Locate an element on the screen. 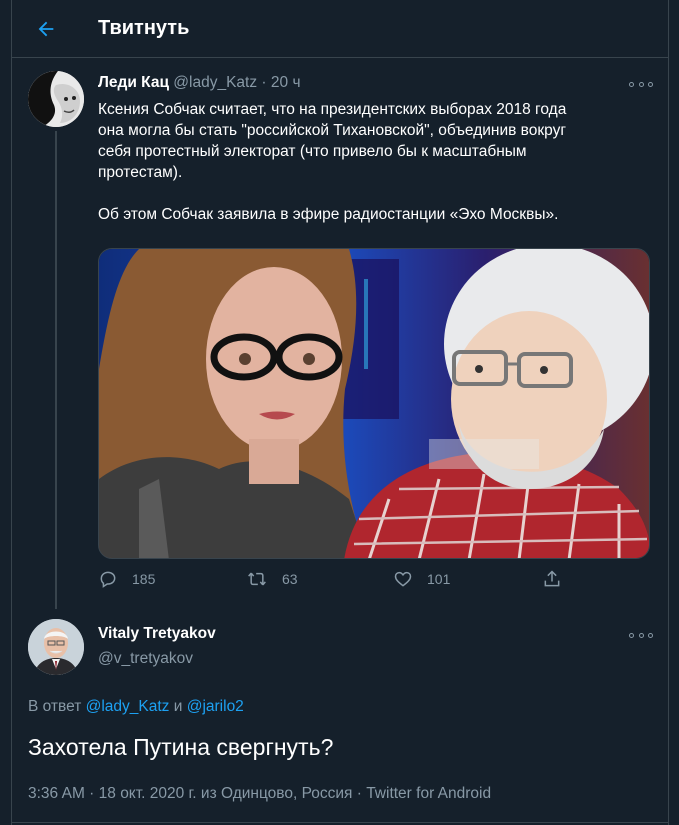  retweet-button: 63 is located at coordinates (272, 579).